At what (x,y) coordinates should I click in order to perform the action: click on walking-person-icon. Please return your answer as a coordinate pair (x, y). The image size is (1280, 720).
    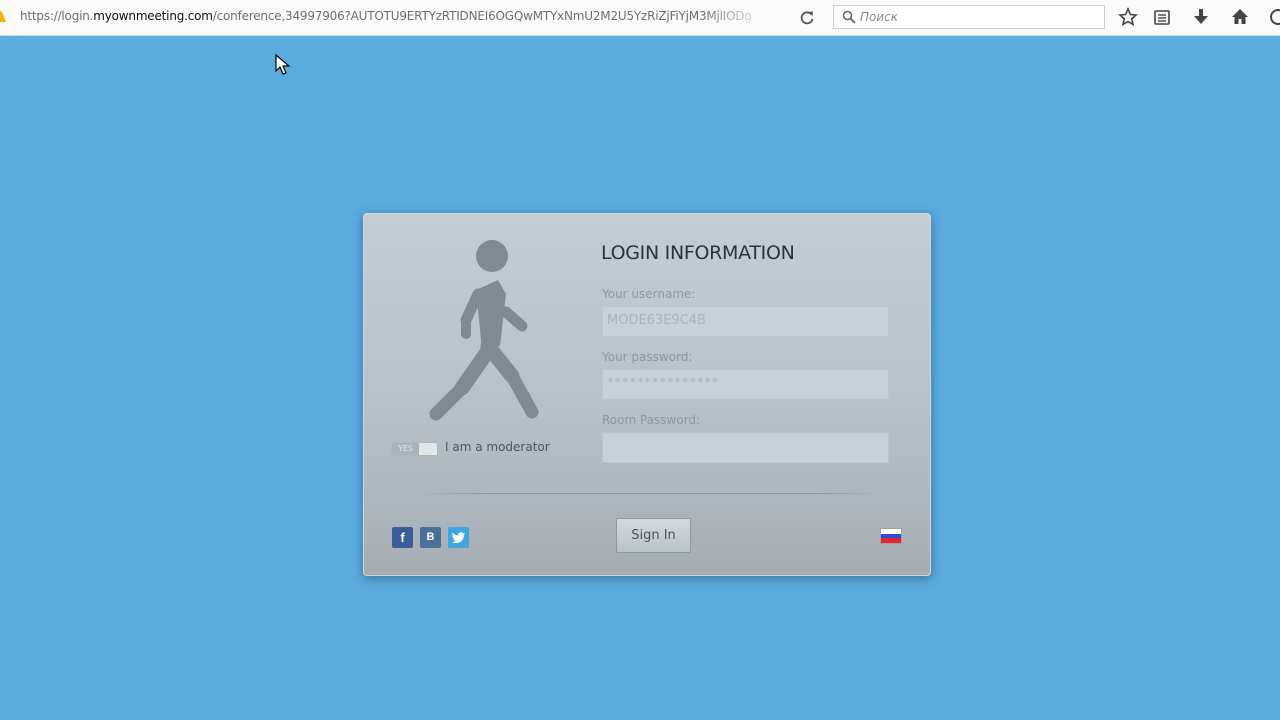
    Looking at the image, I should click on (484, 330).